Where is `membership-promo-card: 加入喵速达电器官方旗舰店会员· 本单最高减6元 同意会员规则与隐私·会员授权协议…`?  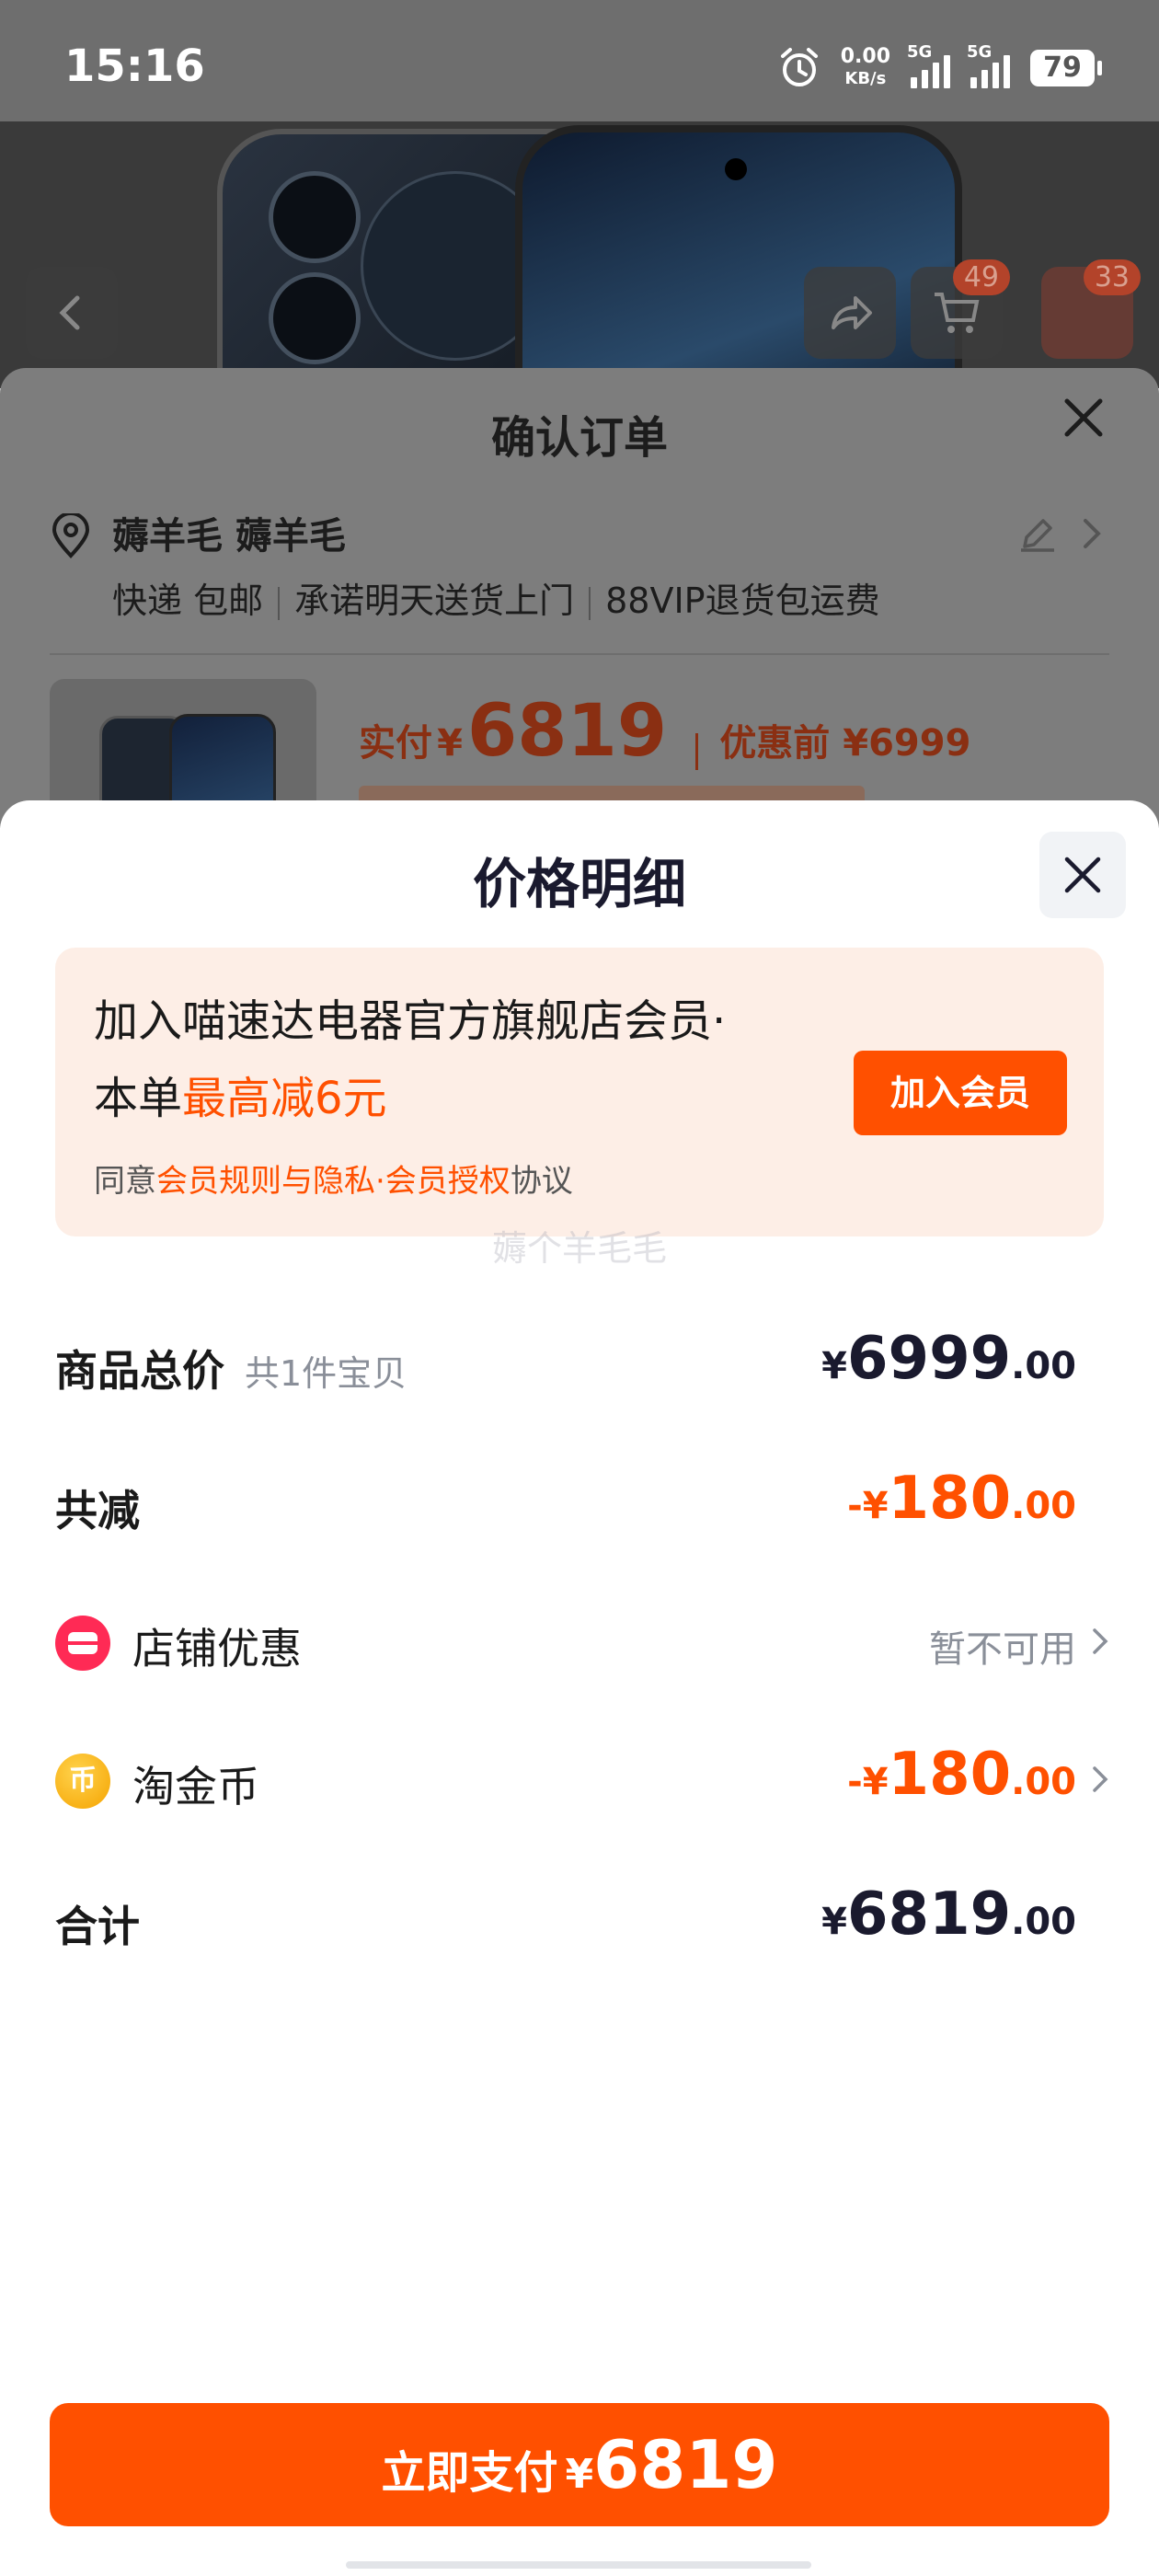
membership-promo-card: 加入喵速达电器官方旗舰店会员· 本单最高减6元 同意会员规则与隐私·会员授权协议… is located at coordinates (579, 1092).